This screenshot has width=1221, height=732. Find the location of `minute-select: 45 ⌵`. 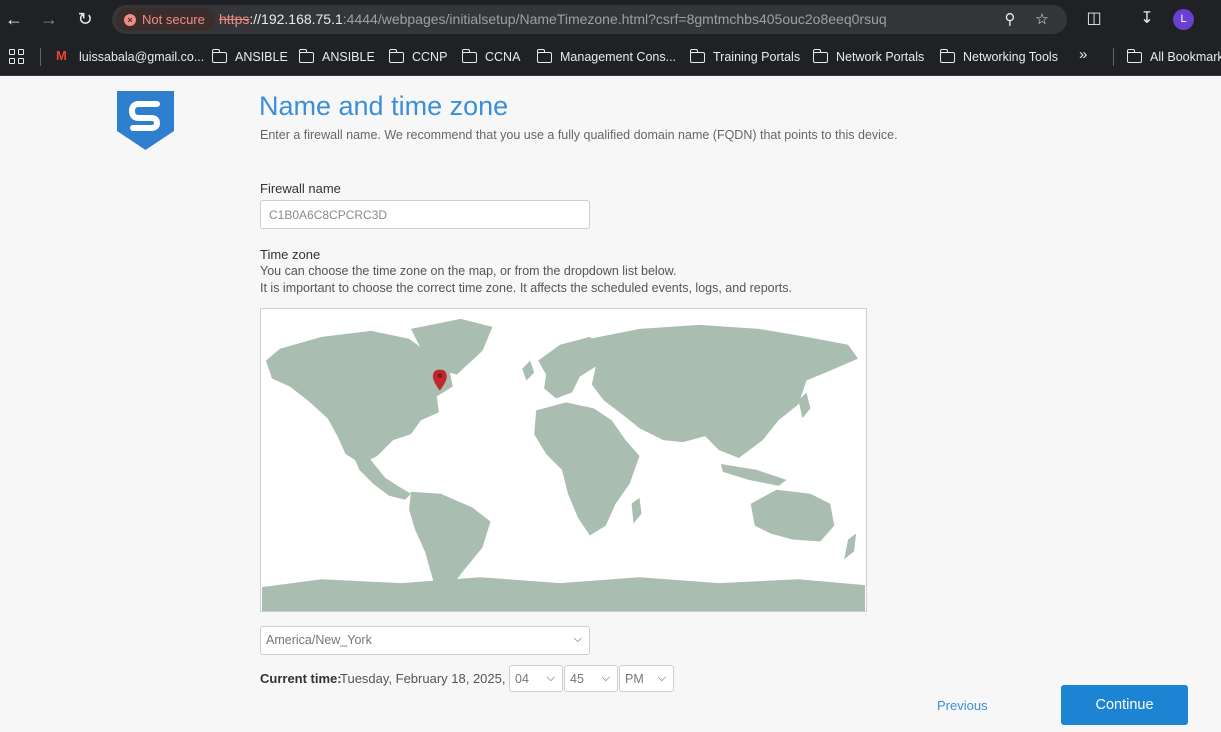

minute-select: 45 ⌵ is located at coordinates (591, 678).